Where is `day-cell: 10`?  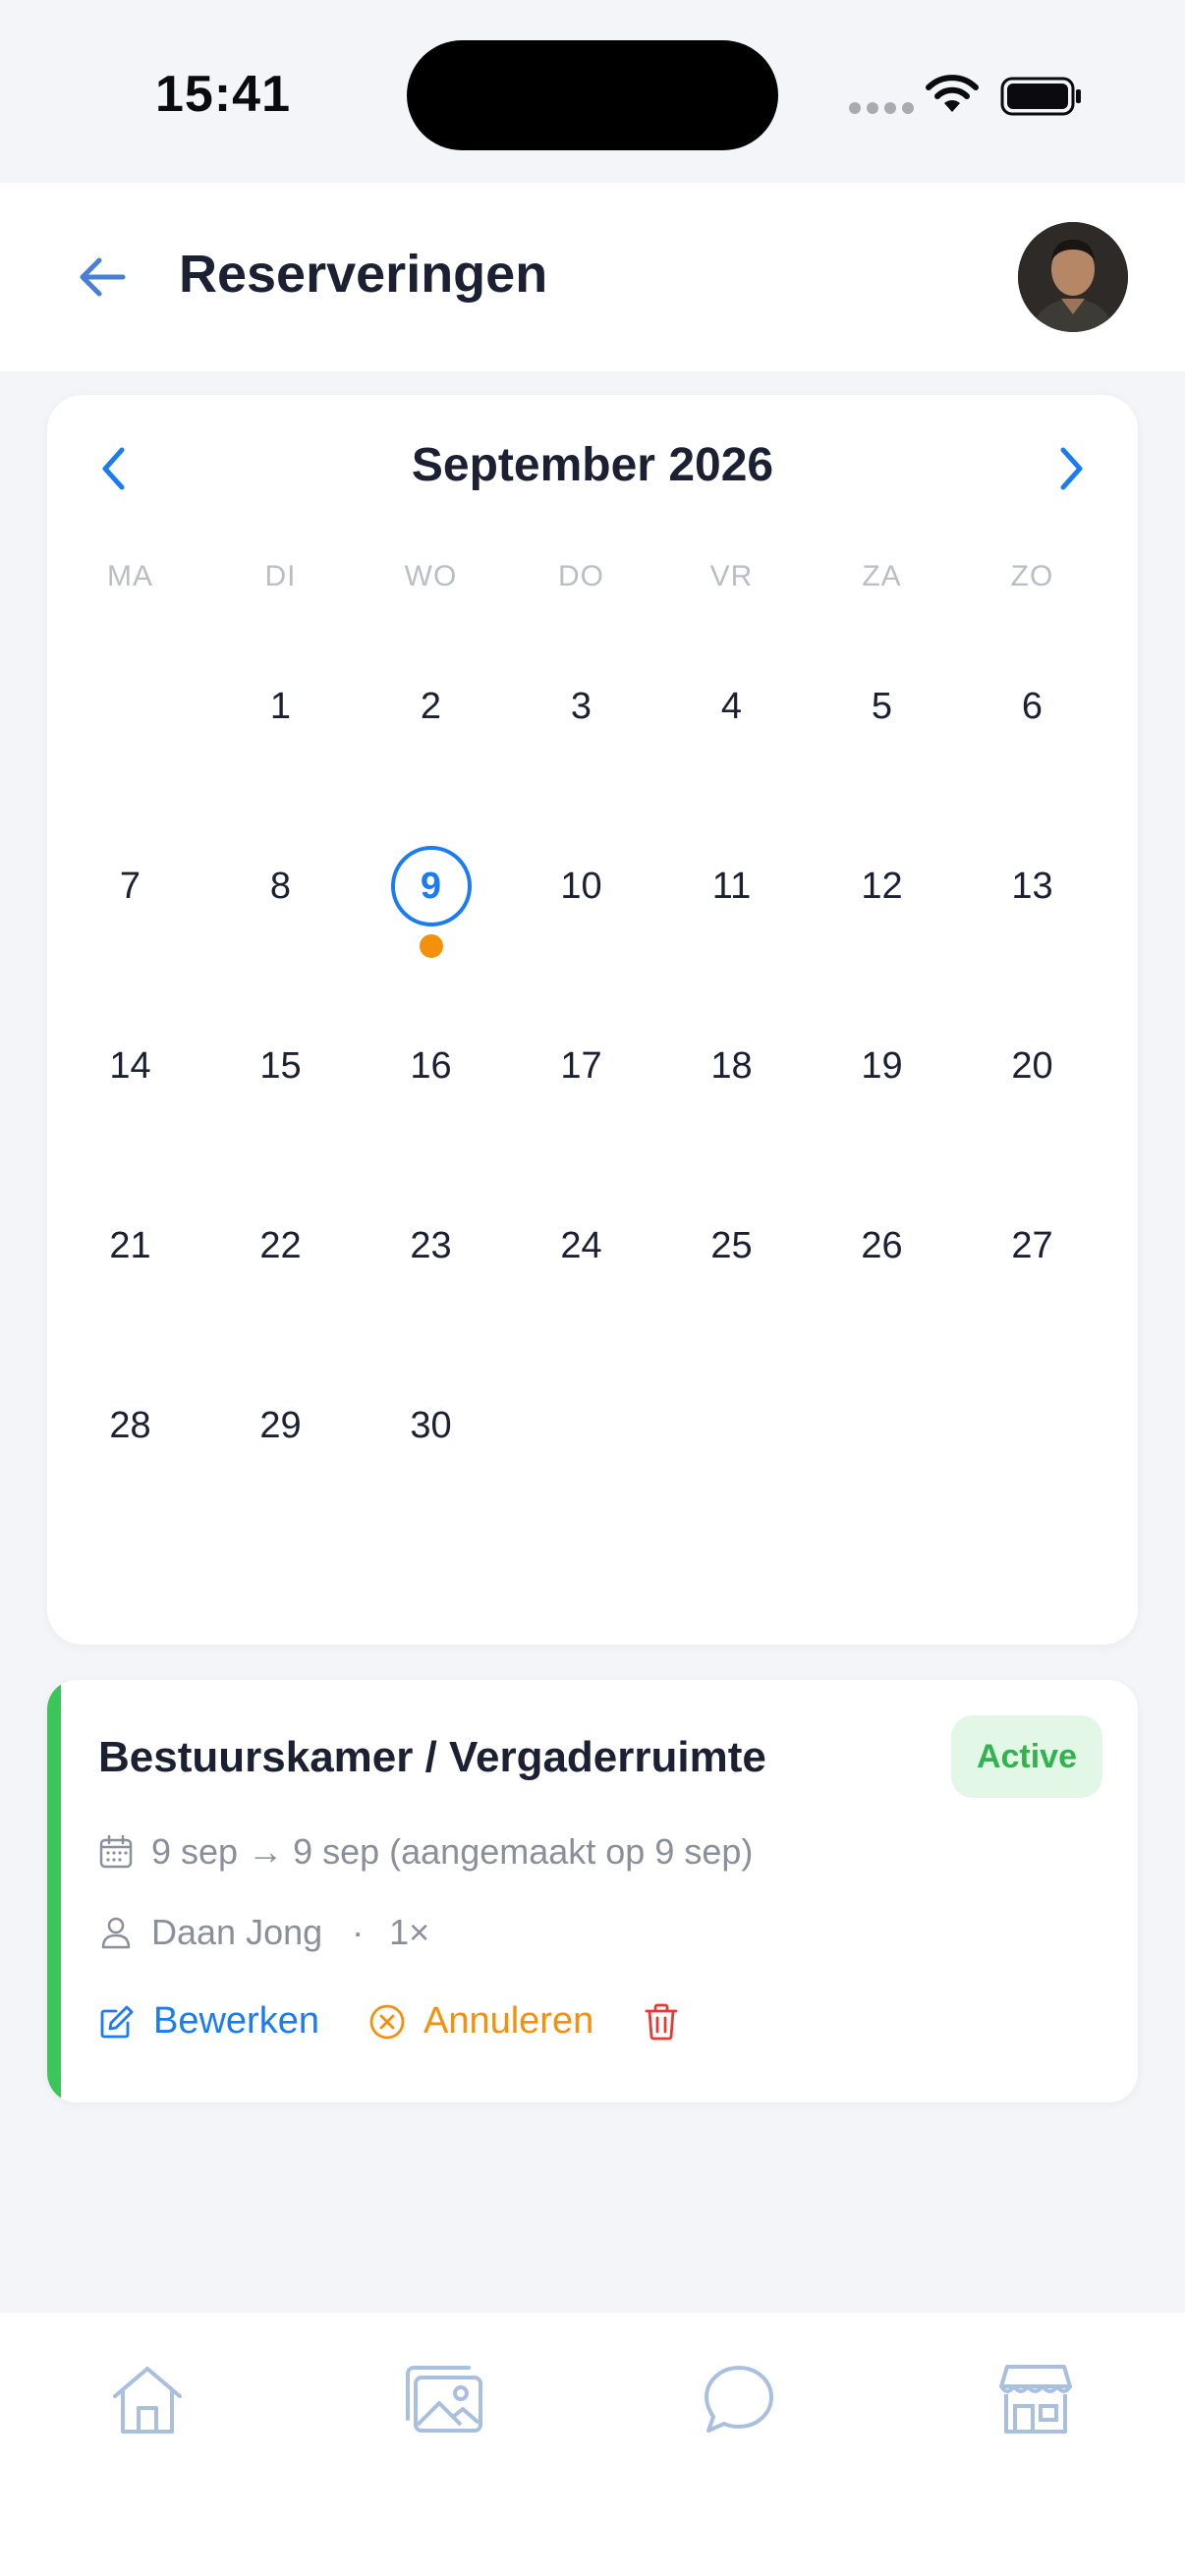
day-cell: 10 is located at coordinates (581, 936).